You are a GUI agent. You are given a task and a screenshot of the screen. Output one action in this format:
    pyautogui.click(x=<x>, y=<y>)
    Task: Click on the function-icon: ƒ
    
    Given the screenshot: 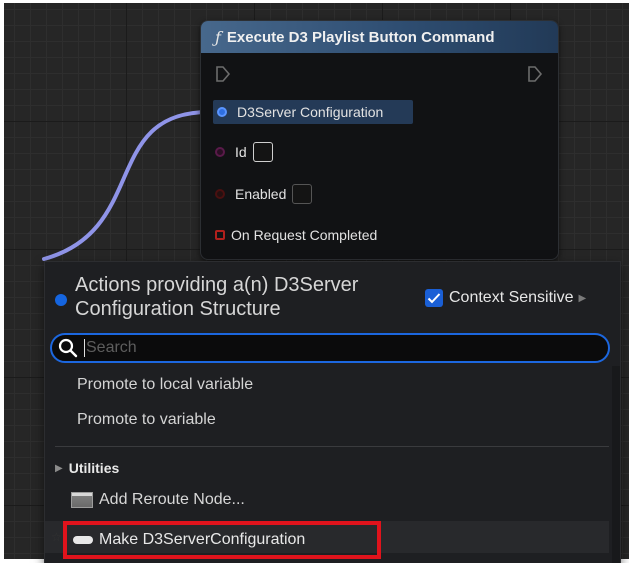 What is the action you would take?
    pyautogui.click(x=218, y=37)
    